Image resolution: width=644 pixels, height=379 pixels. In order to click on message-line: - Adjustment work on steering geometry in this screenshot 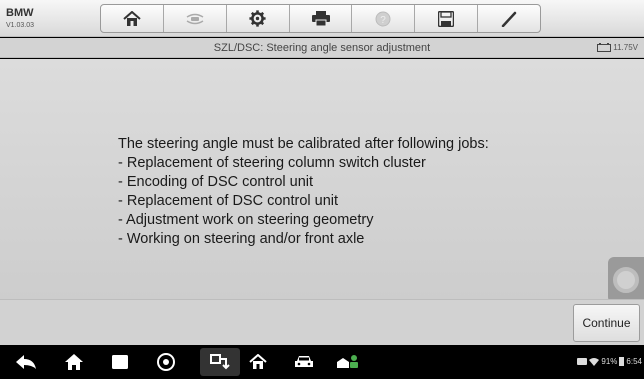, I will do `click(246, 220)`.